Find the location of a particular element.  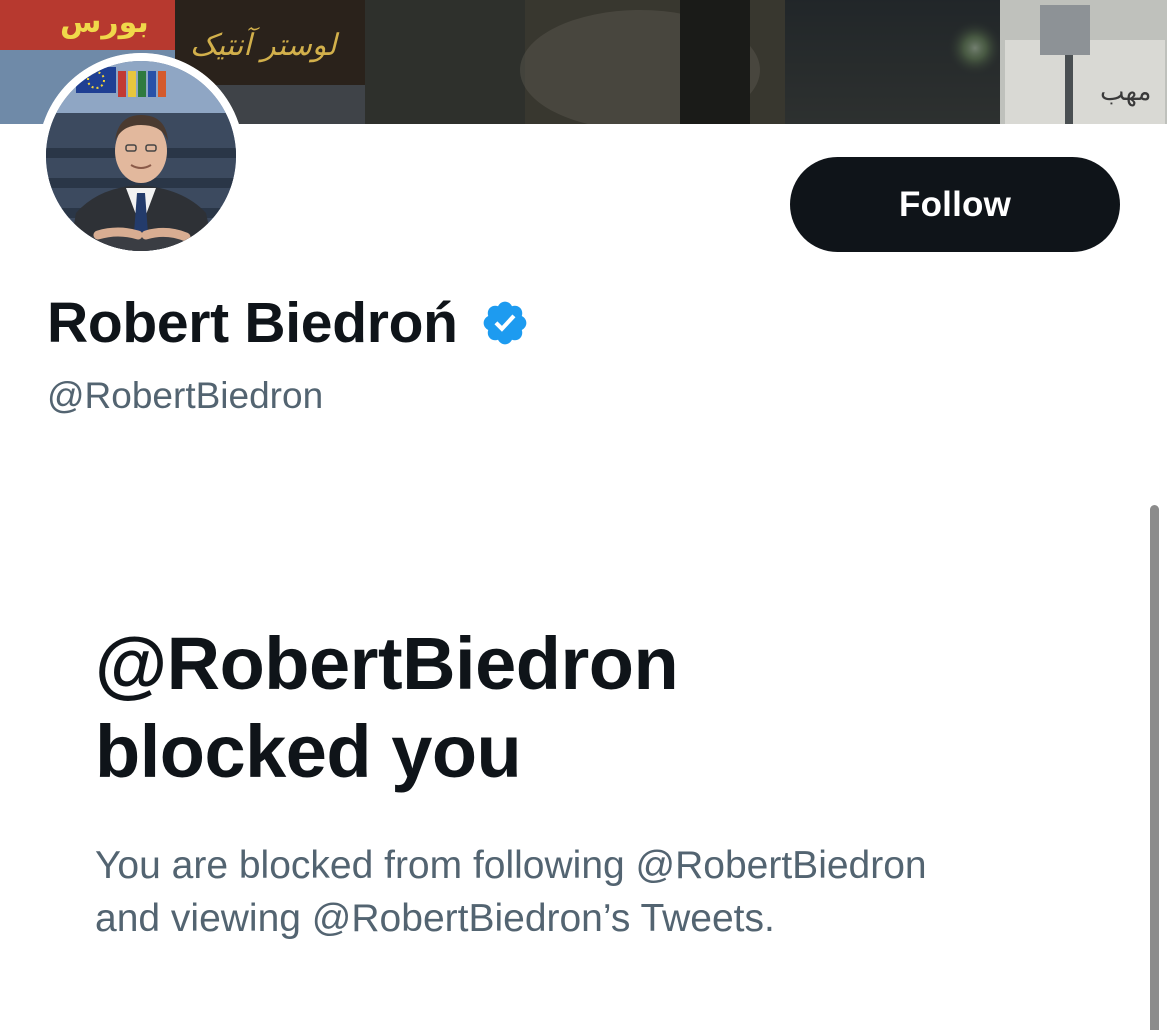

blocked-title-line-2: blocked you is located at coordinates (308, 751).